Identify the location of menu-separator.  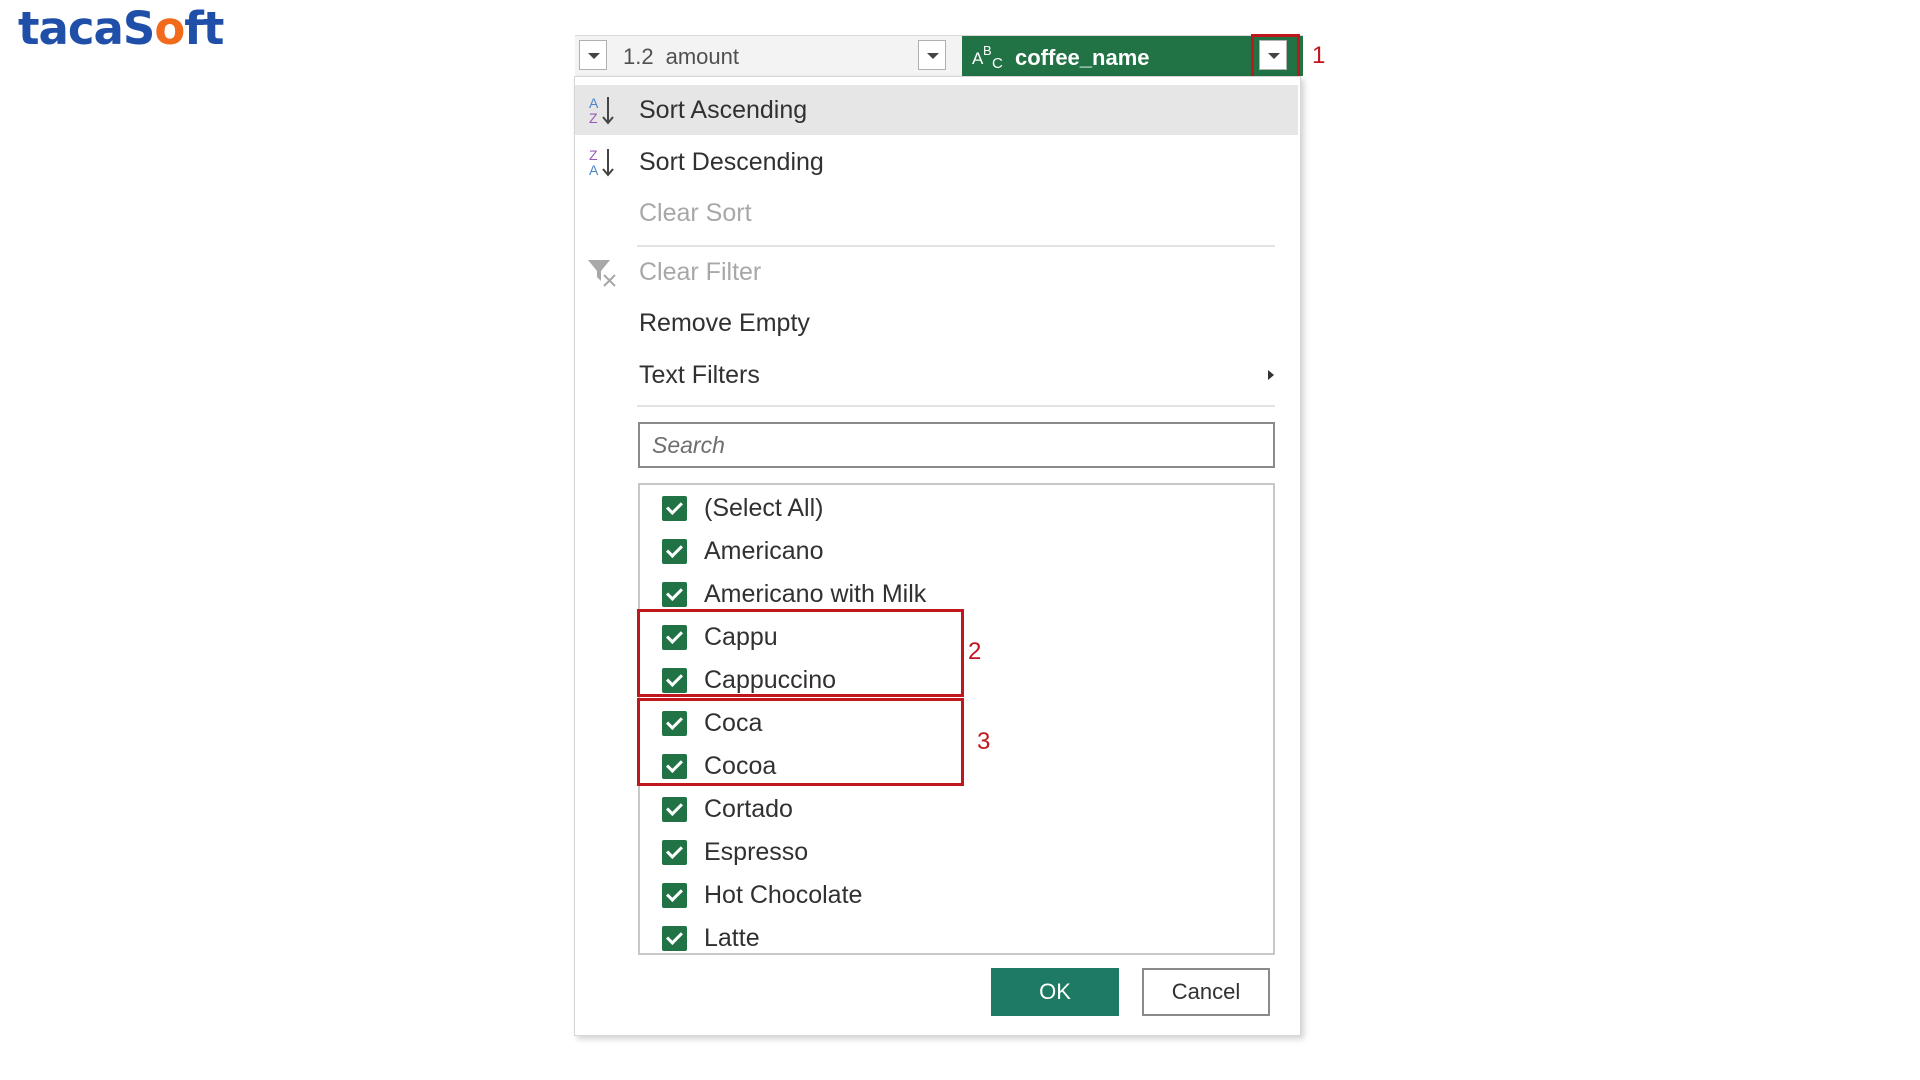
(956, 406).